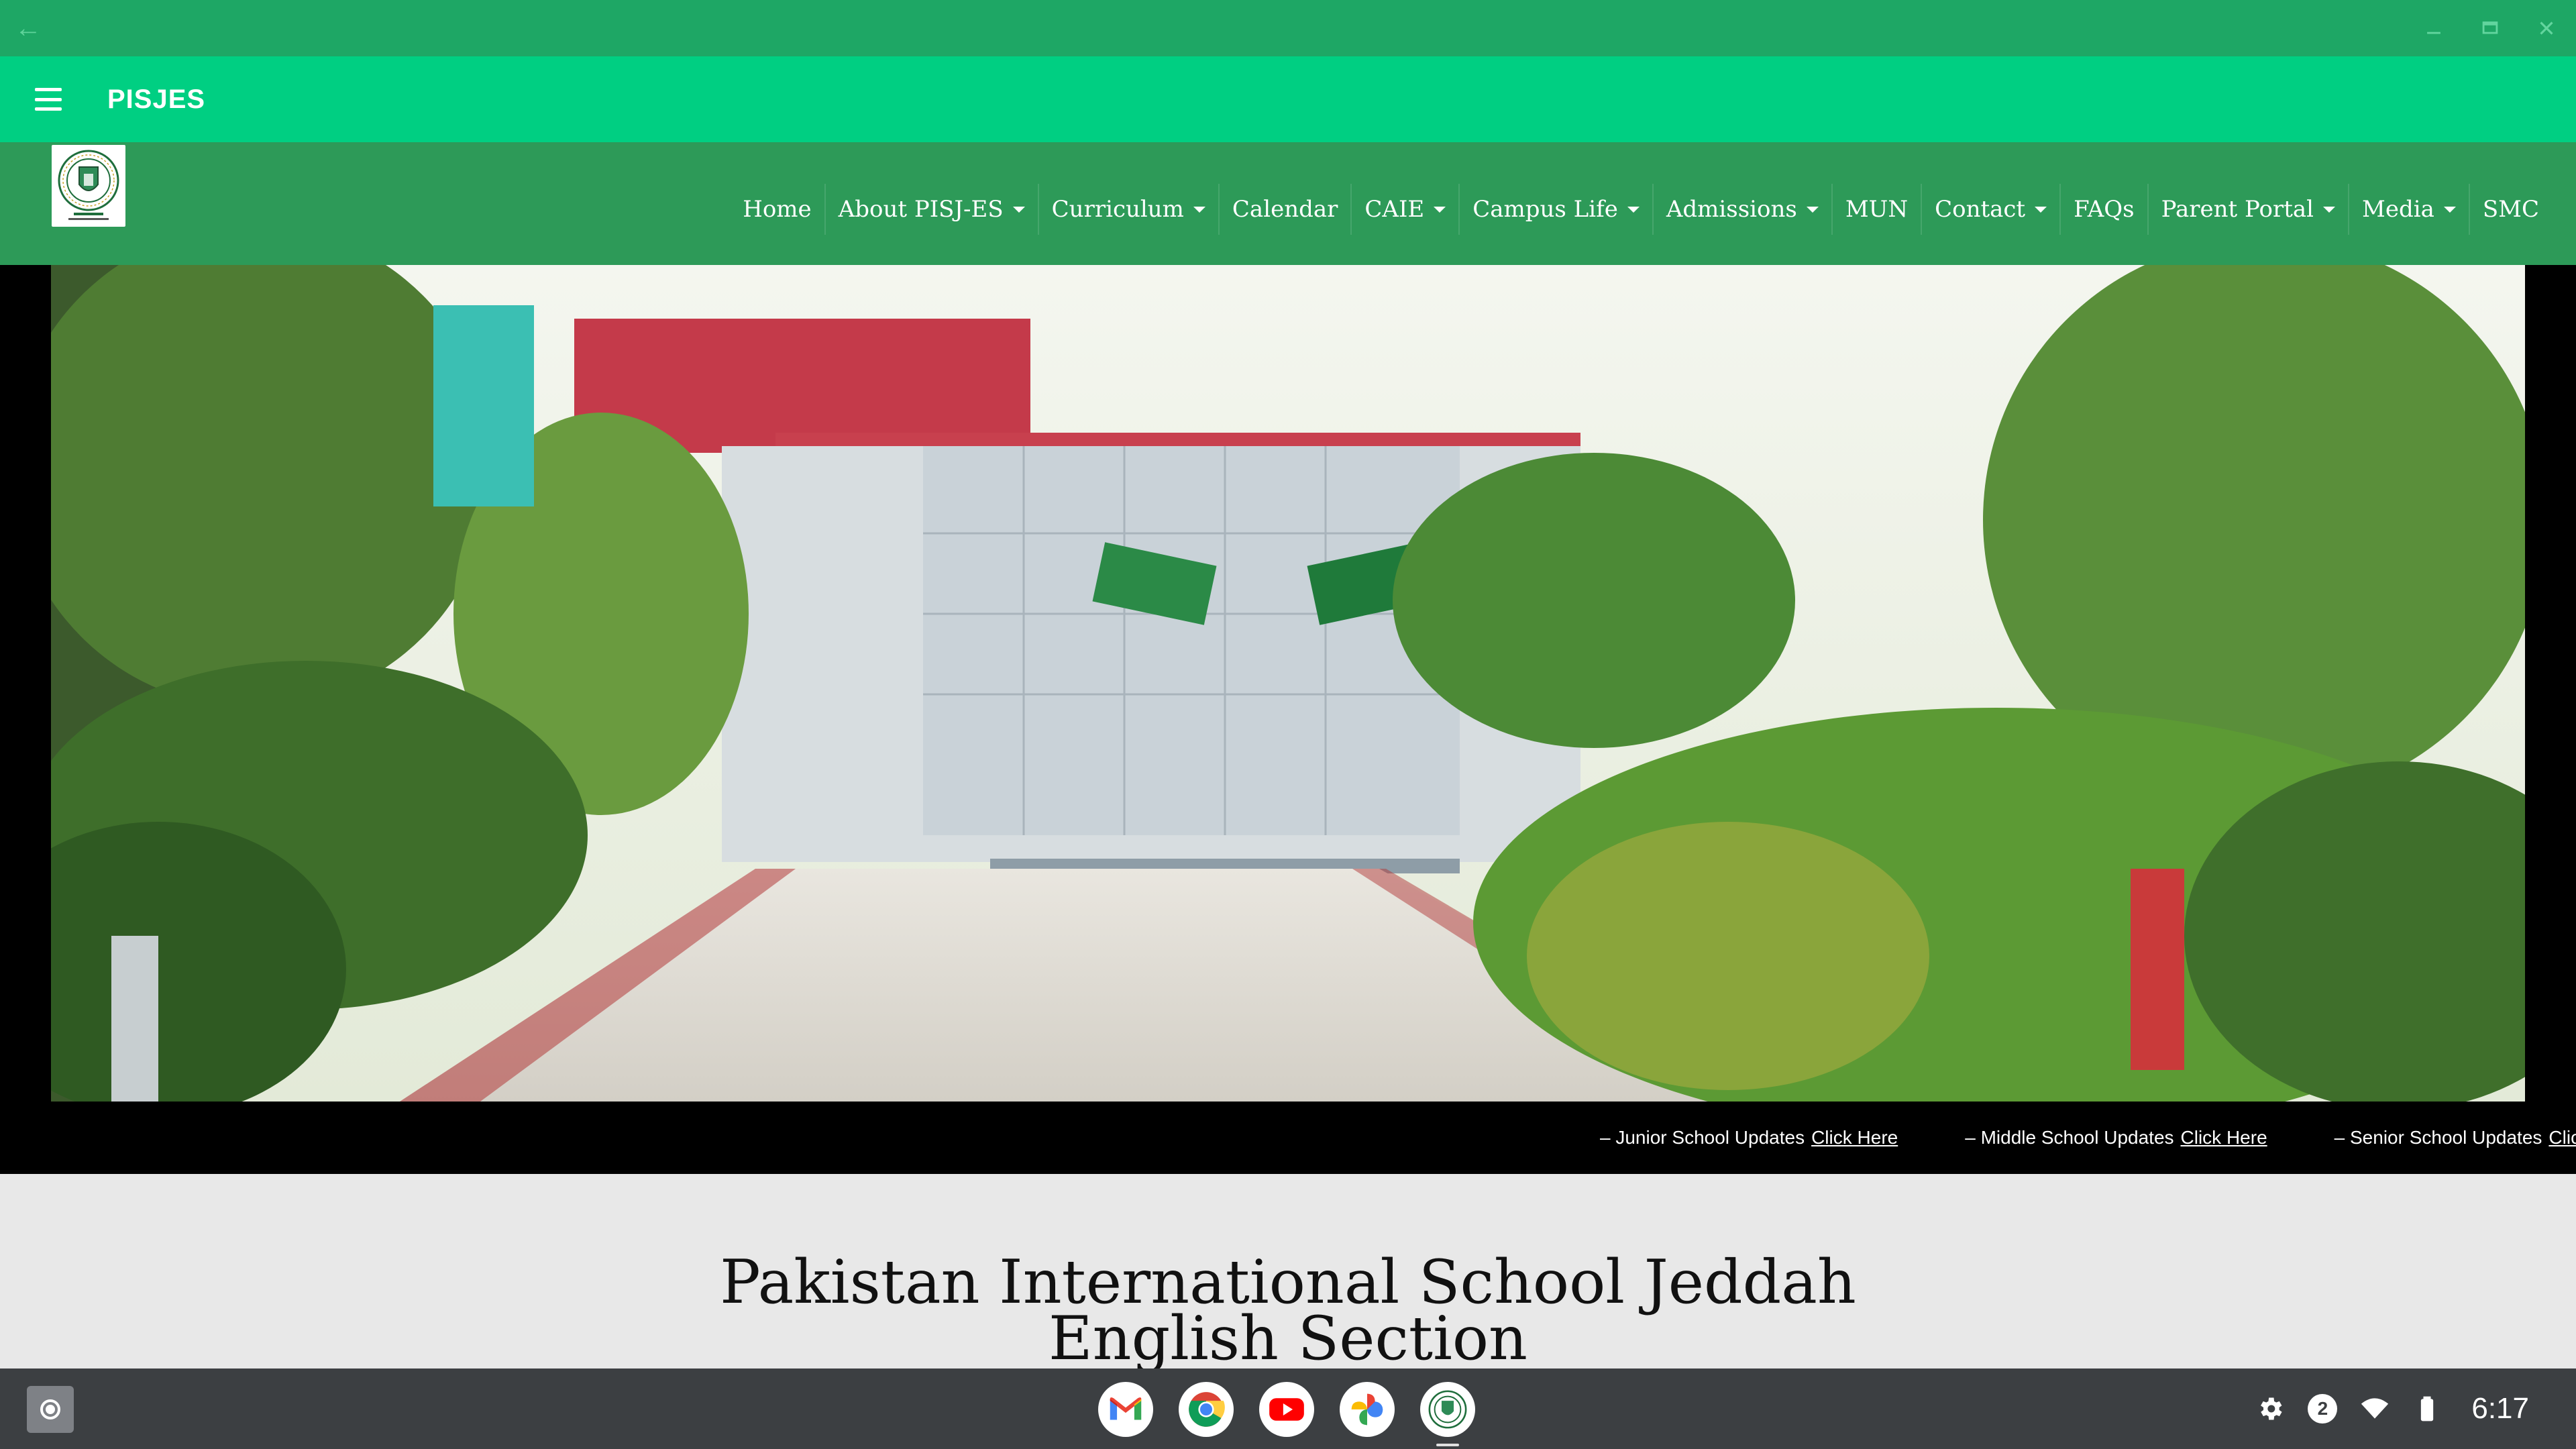  I want to click on close-icon, so click(2546, 28).